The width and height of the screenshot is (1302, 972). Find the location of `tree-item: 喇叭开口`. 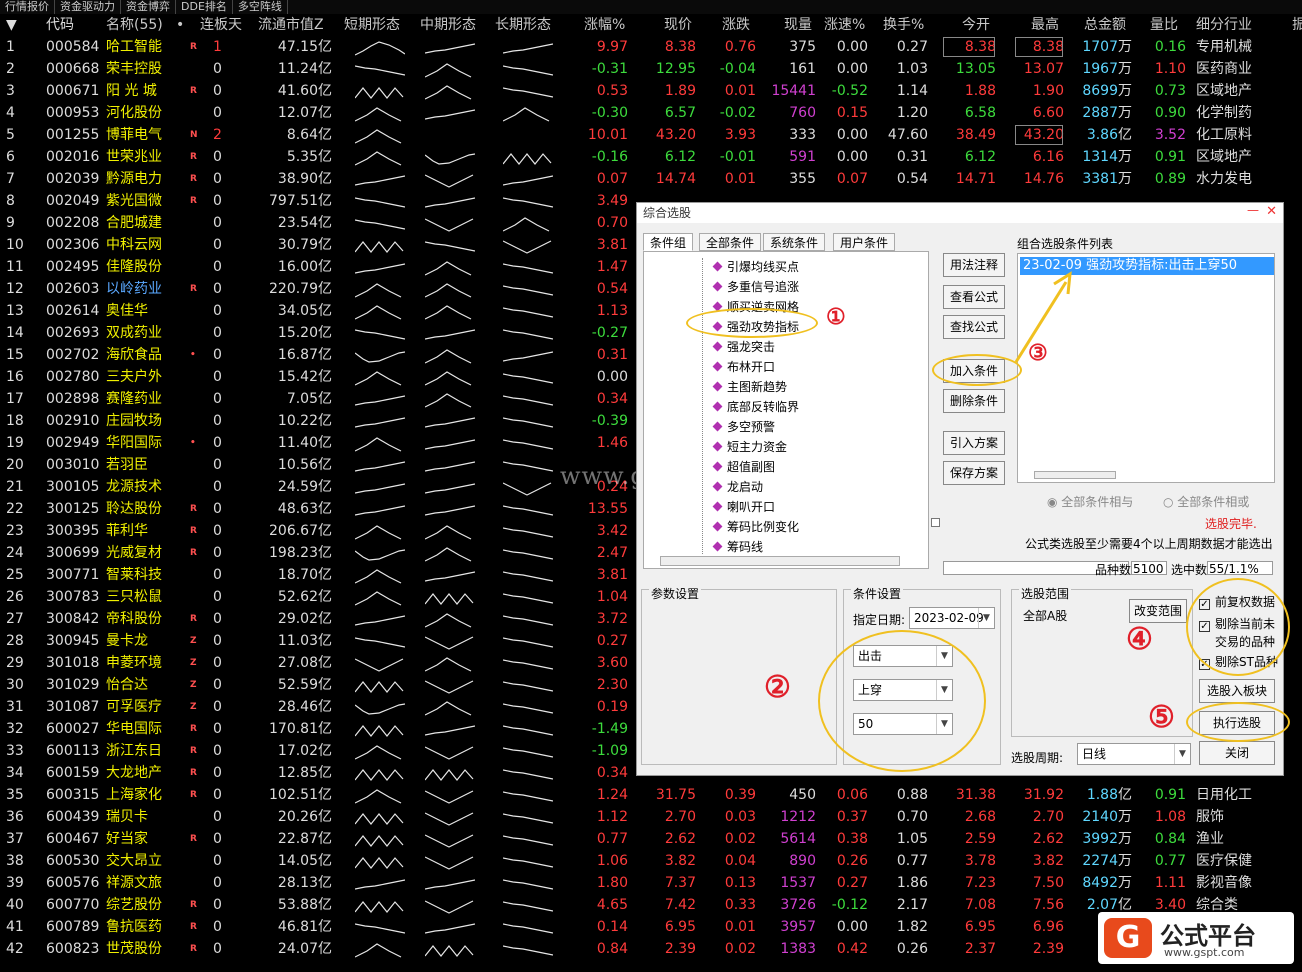

tree-item: 喇叭开口 is located at coordinates (743, 506).